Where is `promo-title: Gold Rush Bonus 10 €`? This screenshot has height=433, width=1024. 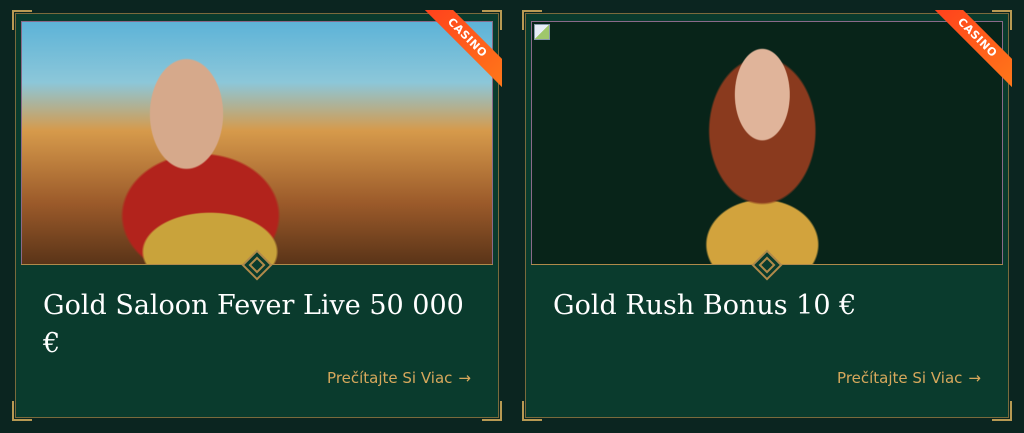
promo-title: Gold Rush Bonus 10 € is located at coordinates (768, 306).